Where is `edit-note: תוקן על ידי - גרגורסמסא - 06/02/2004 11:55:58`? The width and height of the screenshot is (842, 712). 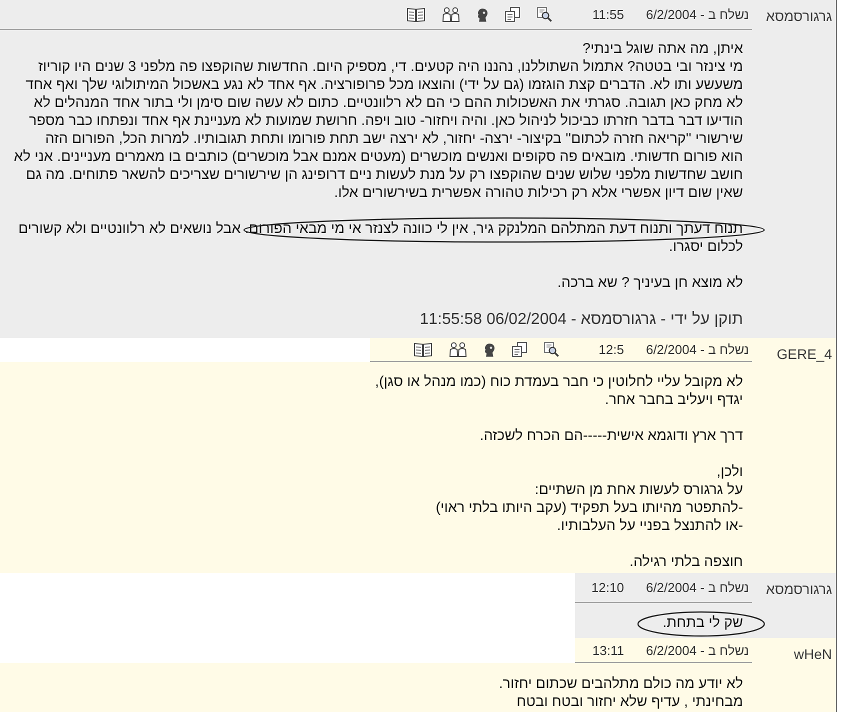 edit-note: תוקן על ידי - גרגורסמסא - 06/02/2004 11:55:58 is located at coordinates (580, 320).